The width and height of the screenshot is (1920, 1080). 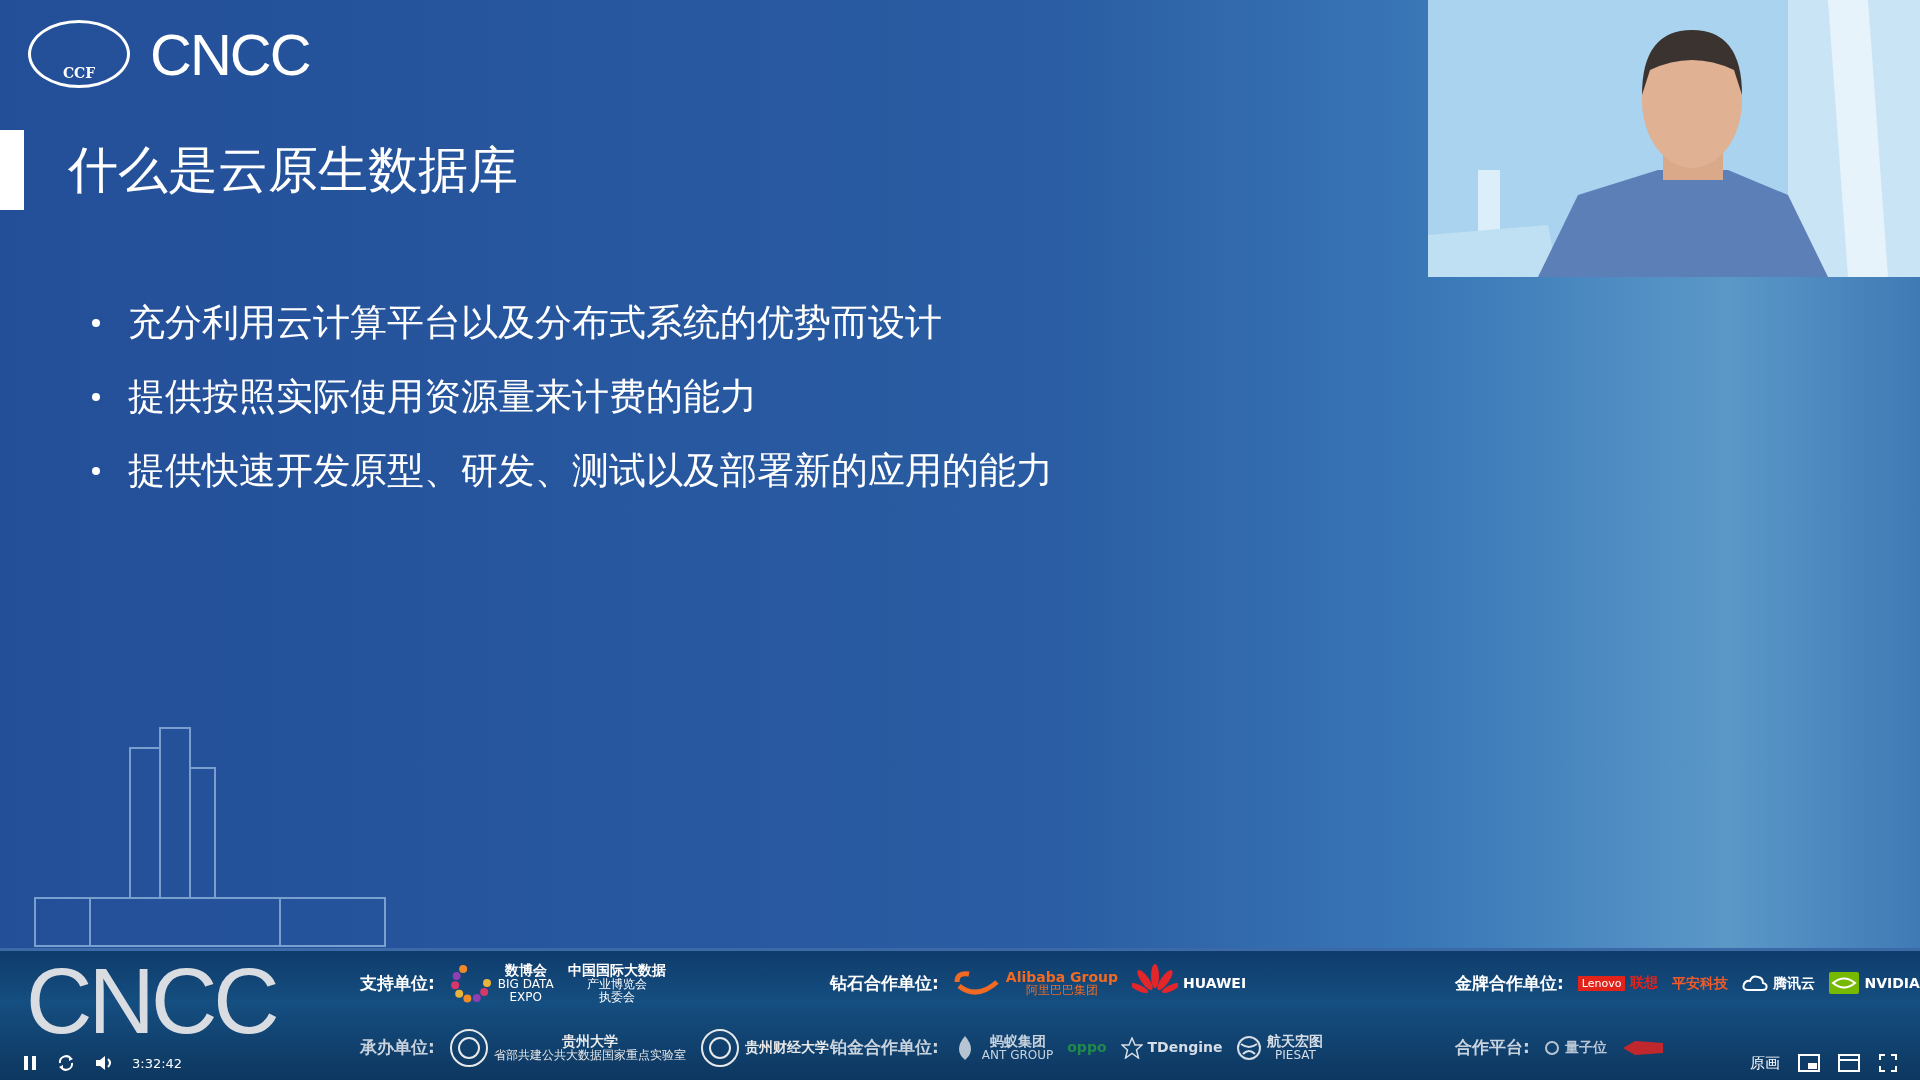 I want to click on sponsor-name: oppo, so click(x=1087, y=1048).